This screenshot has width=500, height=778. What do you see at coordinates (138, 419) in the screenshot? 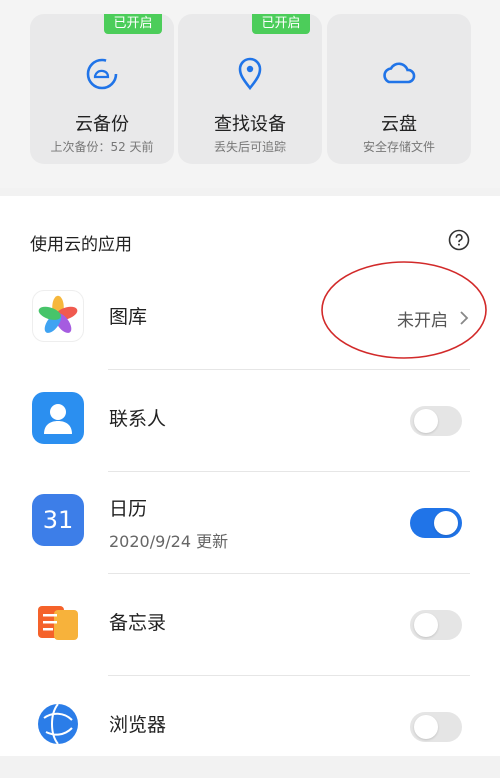
I see `app-name: 联系人` at bounding box center [138, 419].